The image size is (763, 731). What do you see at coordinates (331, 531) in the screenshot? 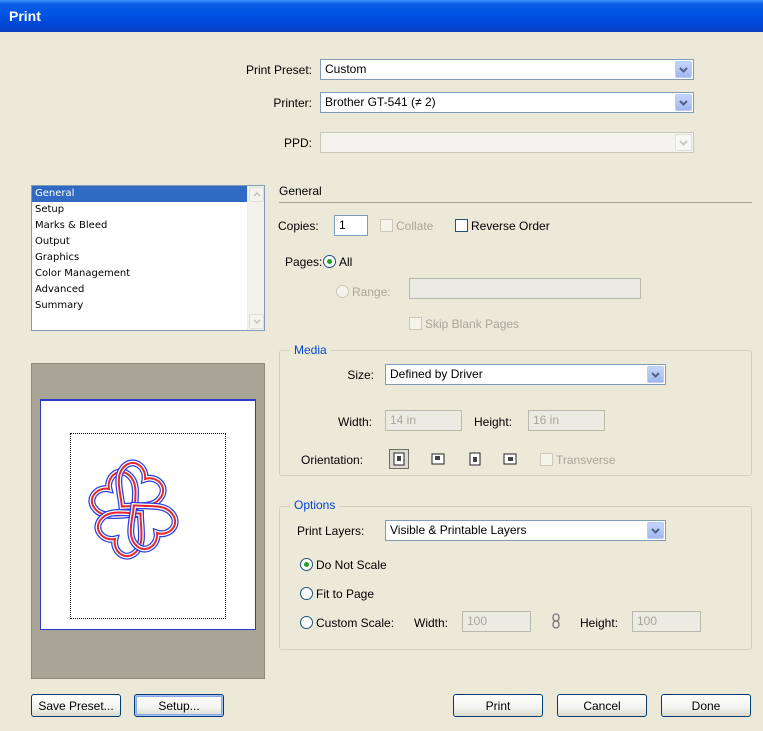
I see `print-layers-label: Print Layers:` at bounding box center [331, 531].